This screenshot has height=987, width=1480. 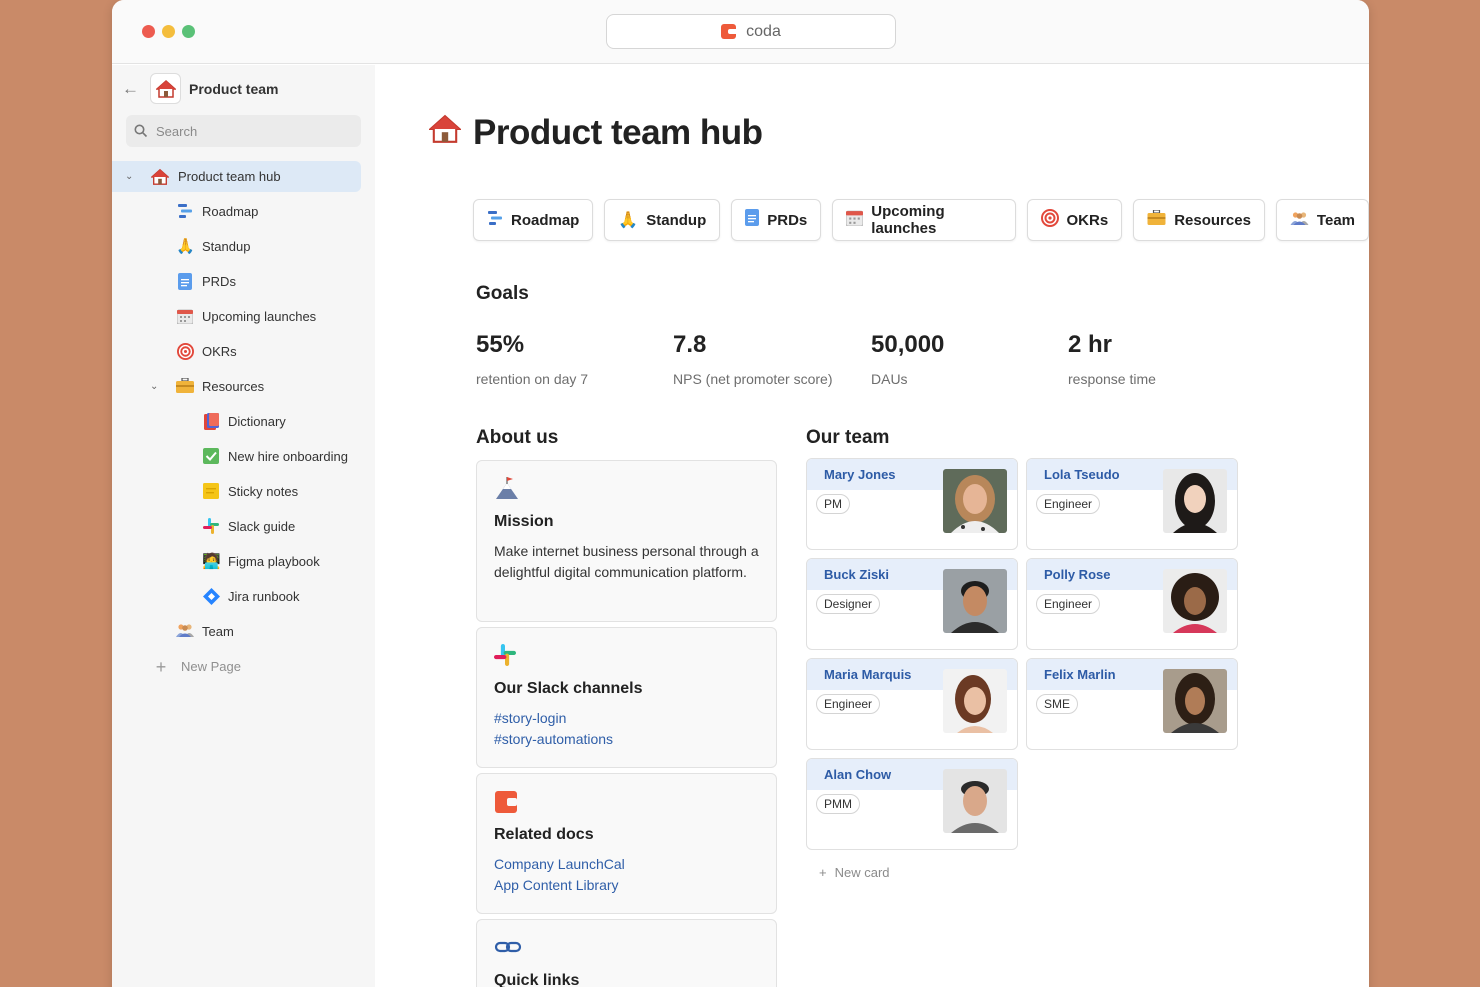 I want to click on sidebar-item-label: Upcoming launches, so click(x=259, y=316).